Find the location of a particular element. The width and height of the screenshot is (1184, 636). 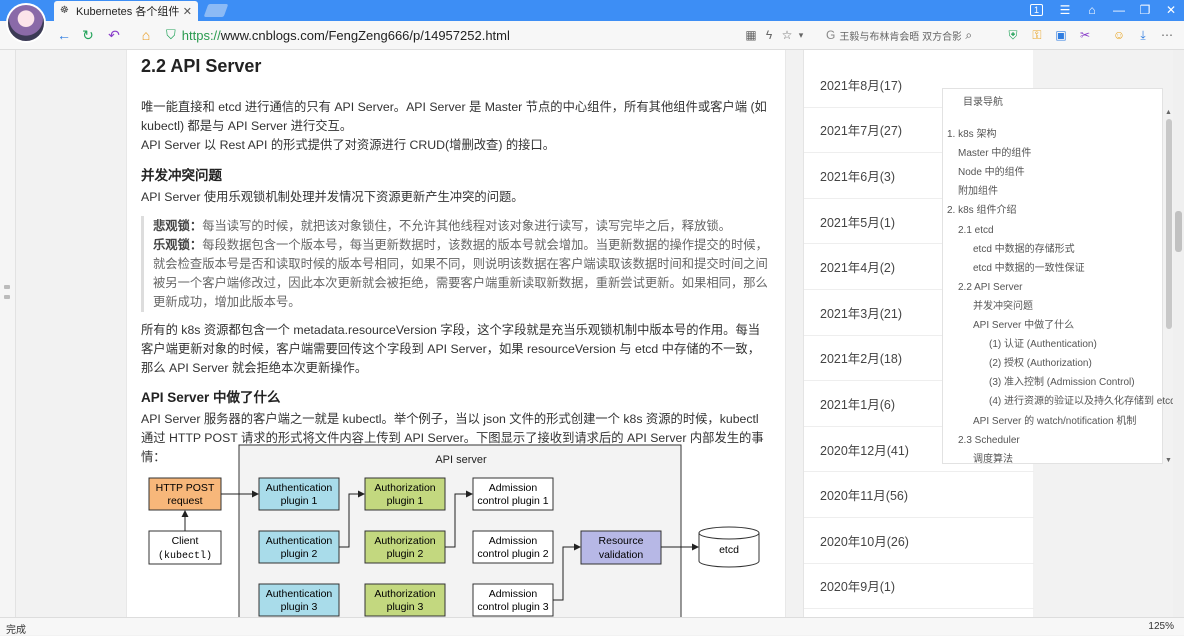

toc-scrollbar: ▲ ▼ is located at coordinates (1169, 286).